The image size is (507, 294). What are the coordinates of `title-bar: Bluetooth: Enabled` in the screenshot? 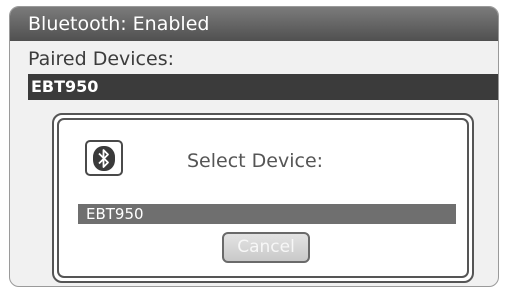 It's located at (254, 24).